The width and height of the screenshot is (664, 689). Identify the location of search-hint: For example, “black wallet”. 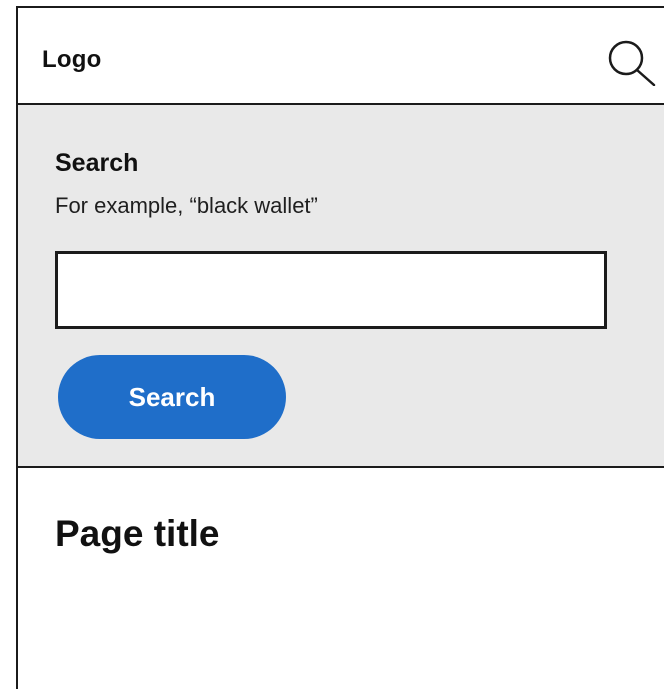
(186, 205).